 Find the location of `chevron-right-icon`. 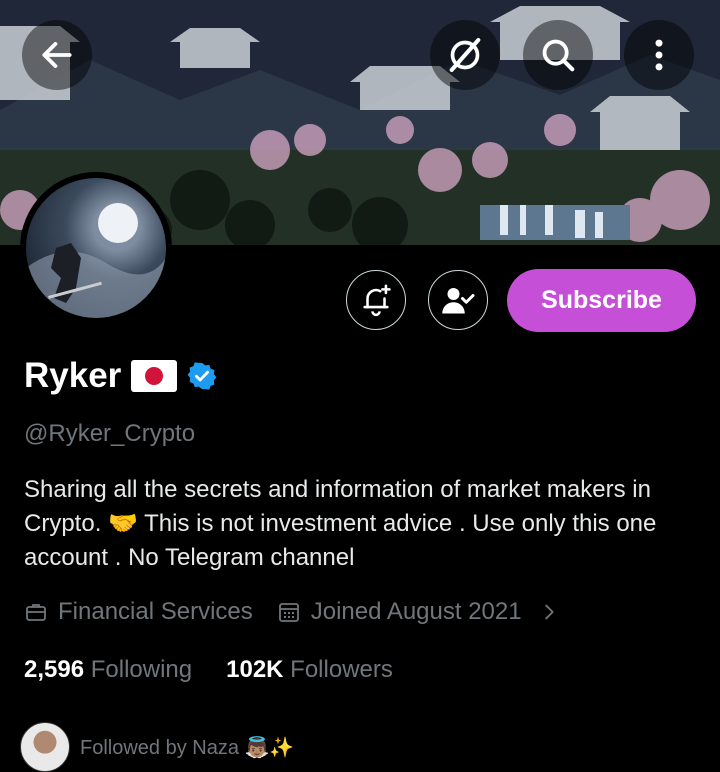

chevron-right-icon is located at coordinates (549, 612).